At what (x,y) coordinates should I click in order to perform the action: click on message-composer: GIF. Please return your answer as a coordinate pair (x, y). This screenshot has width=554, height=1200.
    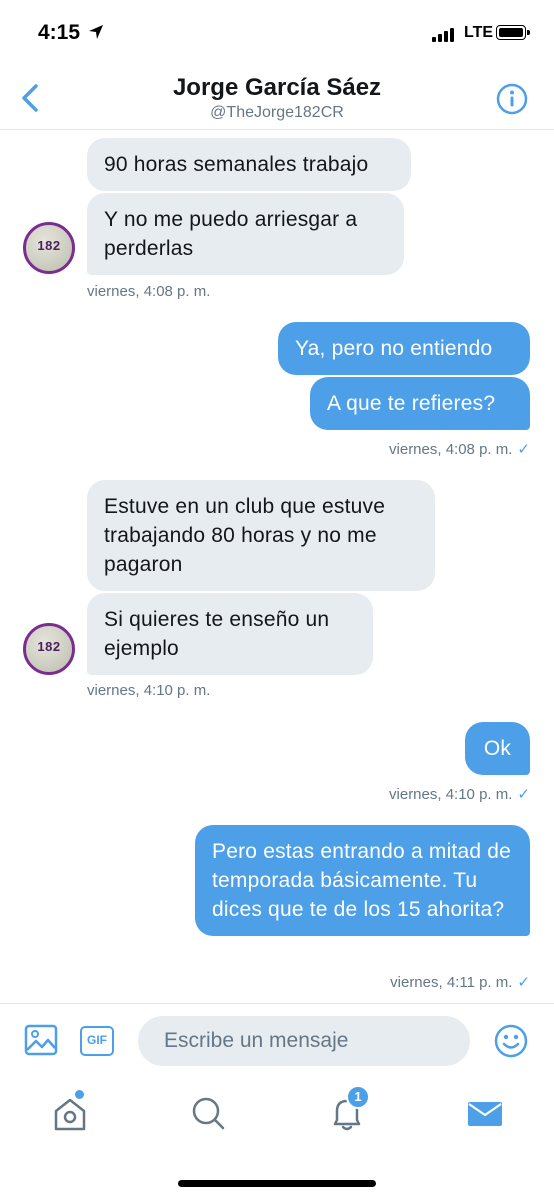
    Looking at the image, I should click on (277, 1040).